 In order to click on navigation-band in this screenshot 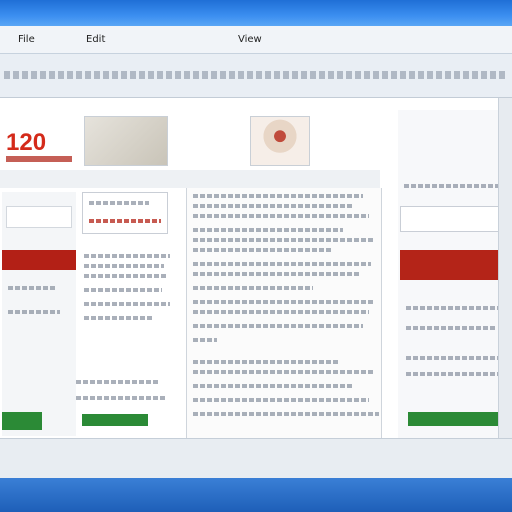, I will do `click(190, 179)`.